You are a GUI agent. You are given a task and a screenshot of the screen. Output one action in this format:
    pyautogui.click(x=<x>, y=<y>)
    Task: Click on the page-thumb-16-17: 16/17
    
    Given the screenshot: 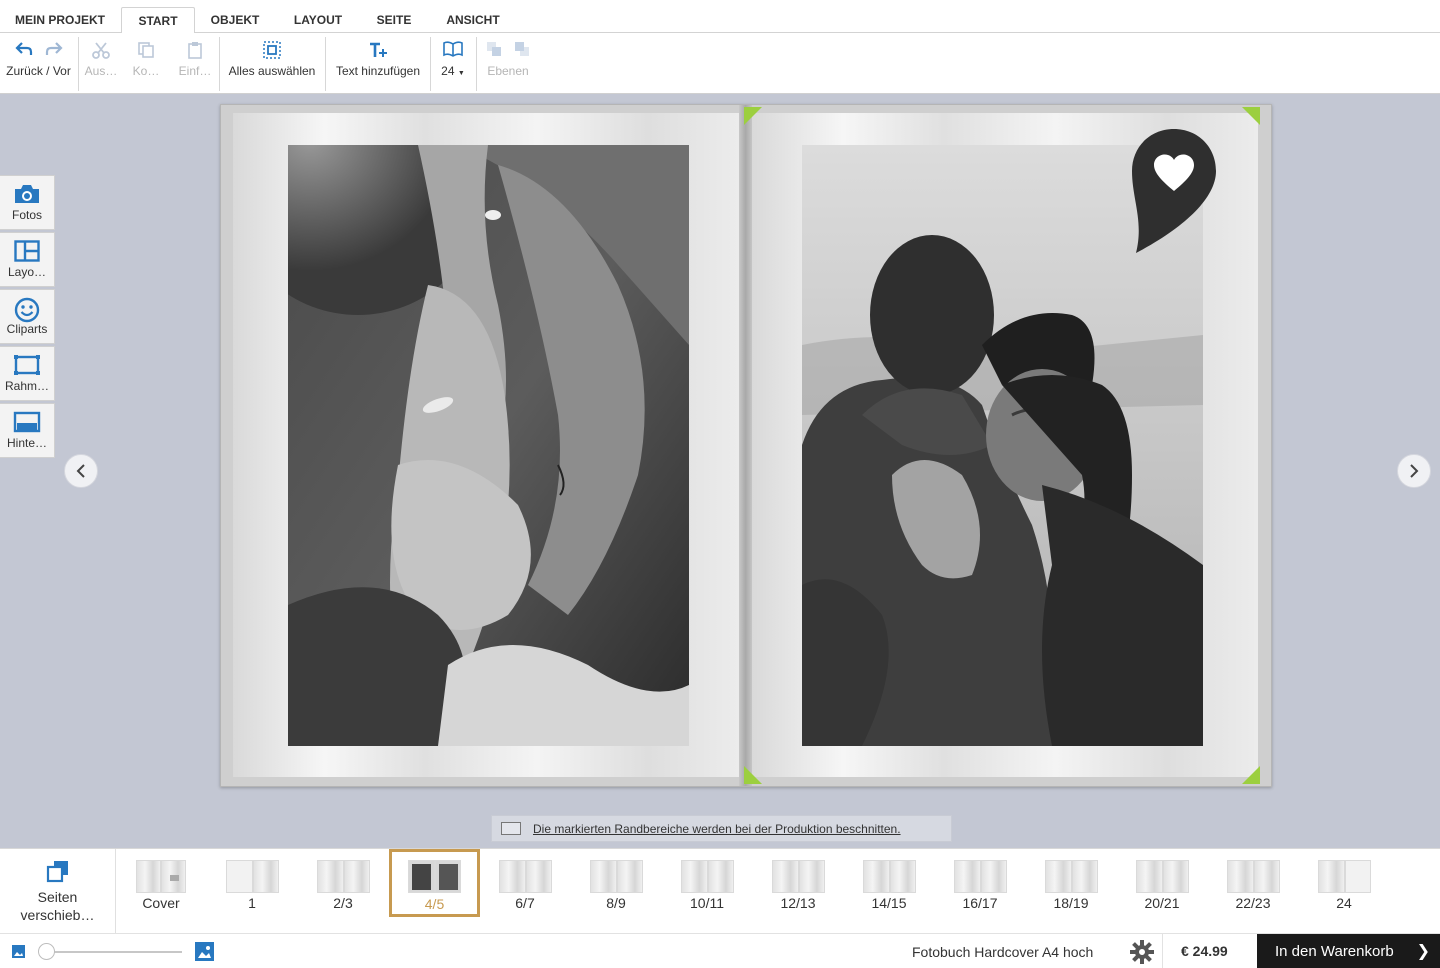 What is the action you would take?
    pyautogui.click(x=980, y=883)
    